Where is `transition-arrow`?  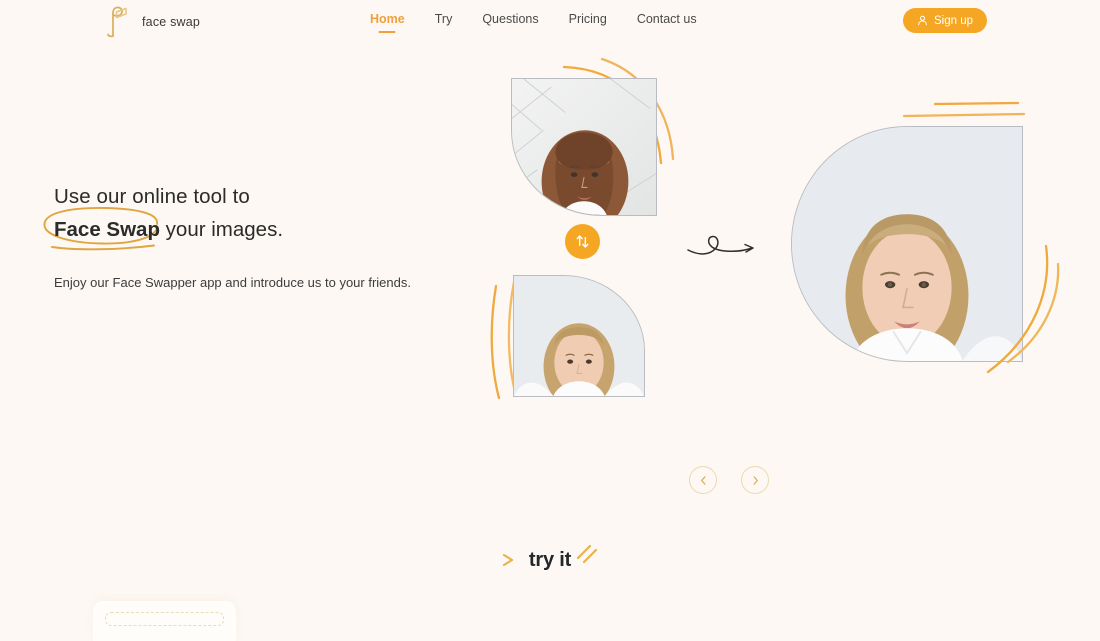
transition-arrow is located at coordinates (720, 245).